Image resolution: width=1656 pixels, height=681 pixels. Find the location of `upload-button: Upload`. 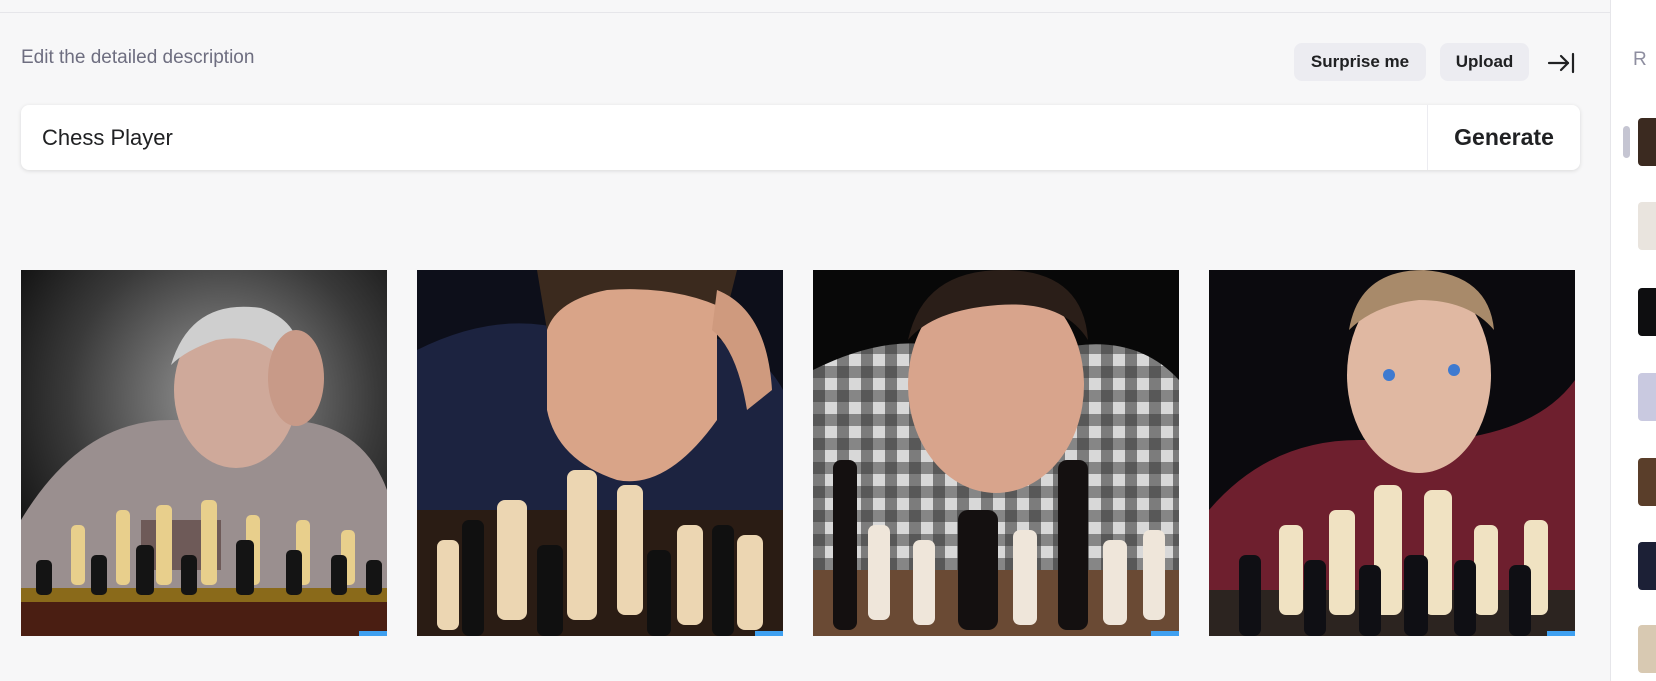

upload-button: Upload is located at coordinates (1484, 62).